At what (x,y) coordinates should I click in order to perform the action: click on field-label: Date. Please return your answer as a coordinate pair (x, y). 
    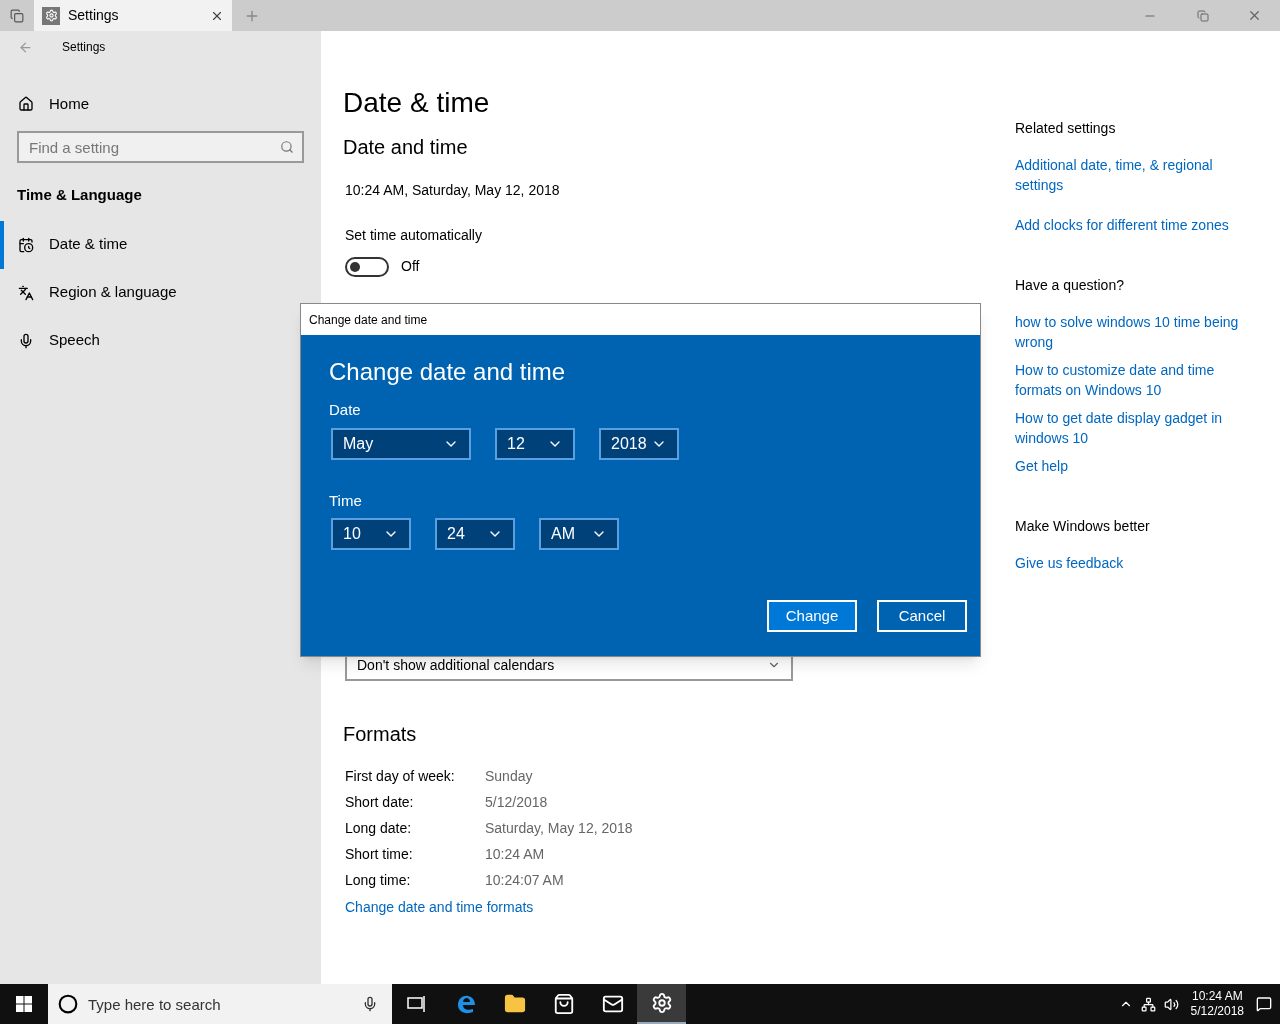
    Looking at the image, I should click on (345, 410).